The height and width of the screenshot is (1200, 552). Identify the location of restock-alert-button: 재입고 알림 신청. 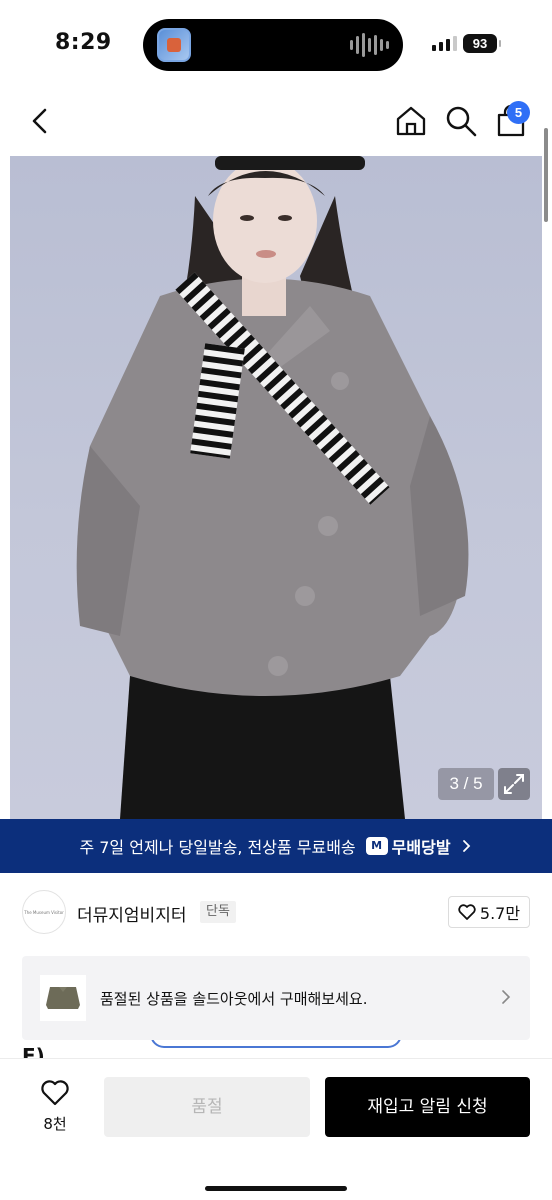
(427, 1107).